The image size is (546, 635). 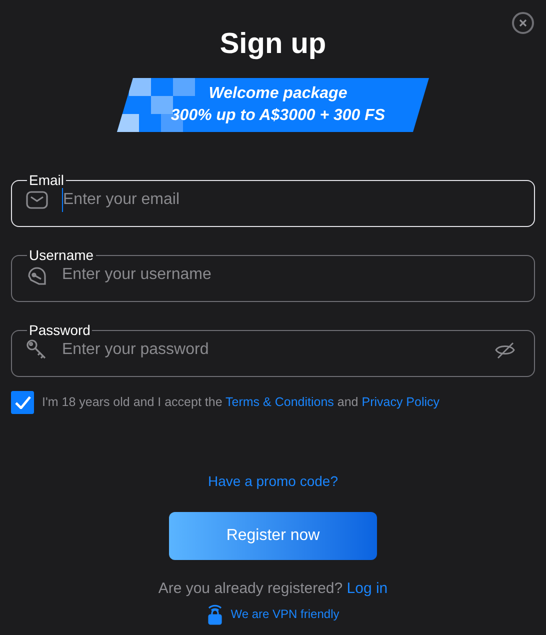 I want to click on register-button: Register now, so click(x=273, y=536).